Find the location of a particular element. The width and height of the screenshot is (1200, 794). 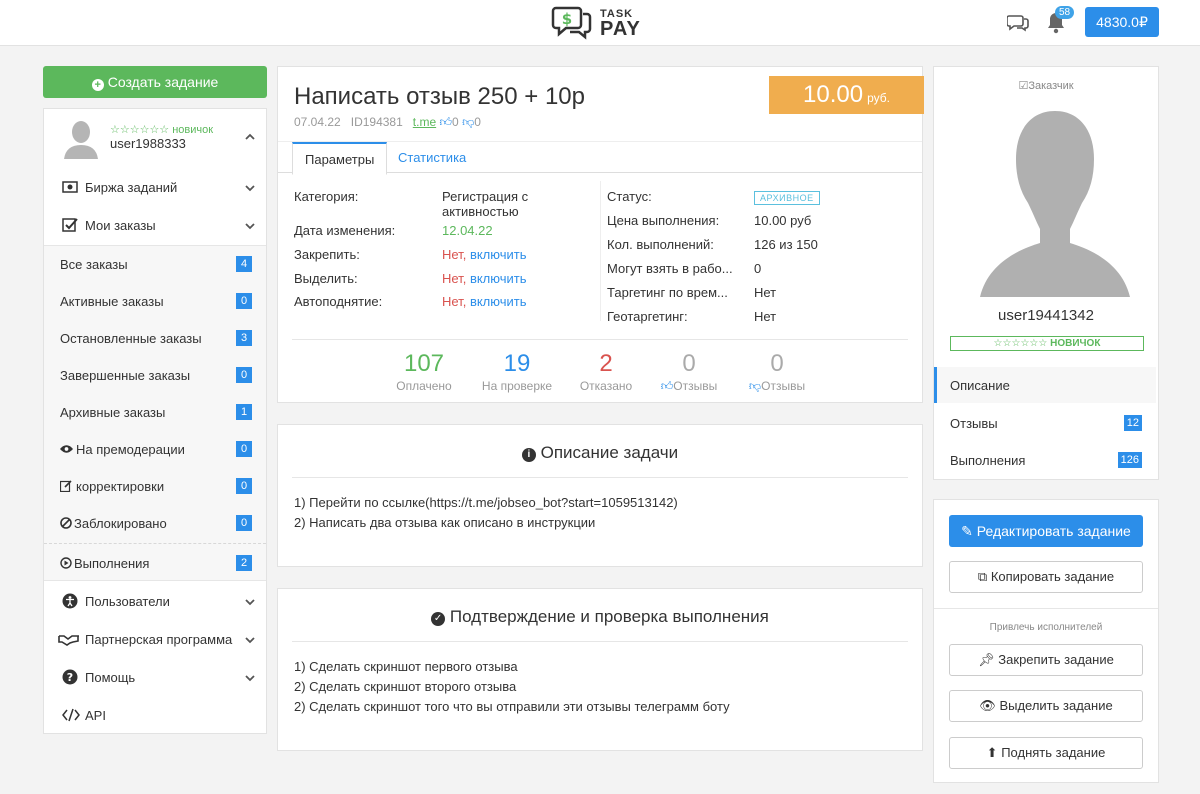

stat-review-value: 19 is located at coordinates (517, 363).